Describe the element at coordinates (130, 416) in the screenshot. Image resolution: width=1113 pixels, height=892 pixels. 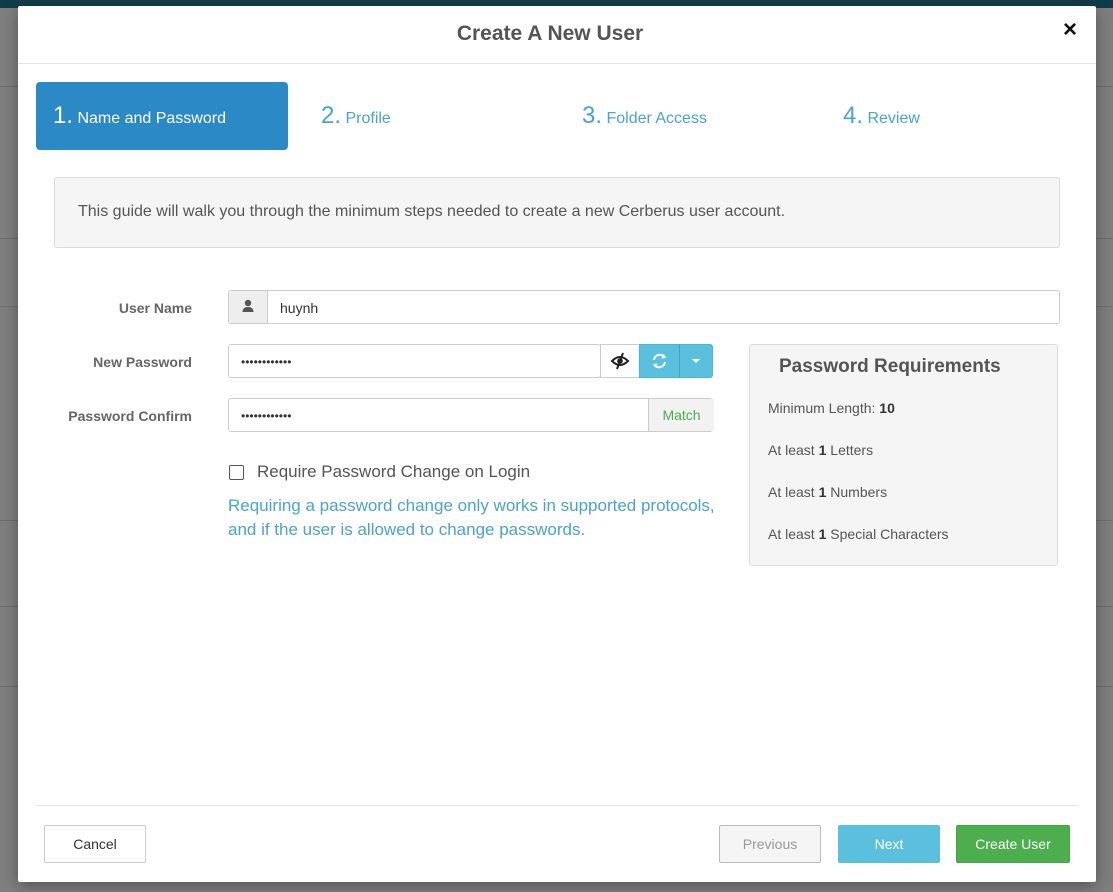
I see `password-confirm-label: Password Confirm` at that location.